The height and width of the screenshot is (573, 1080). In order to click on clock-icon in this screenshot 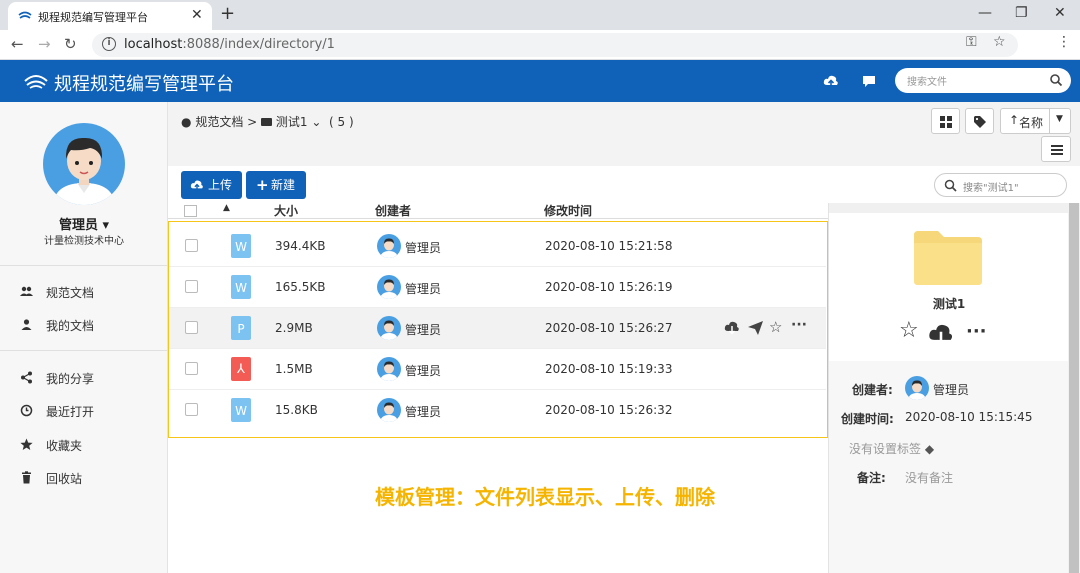, I will do `click(26, 410)`.